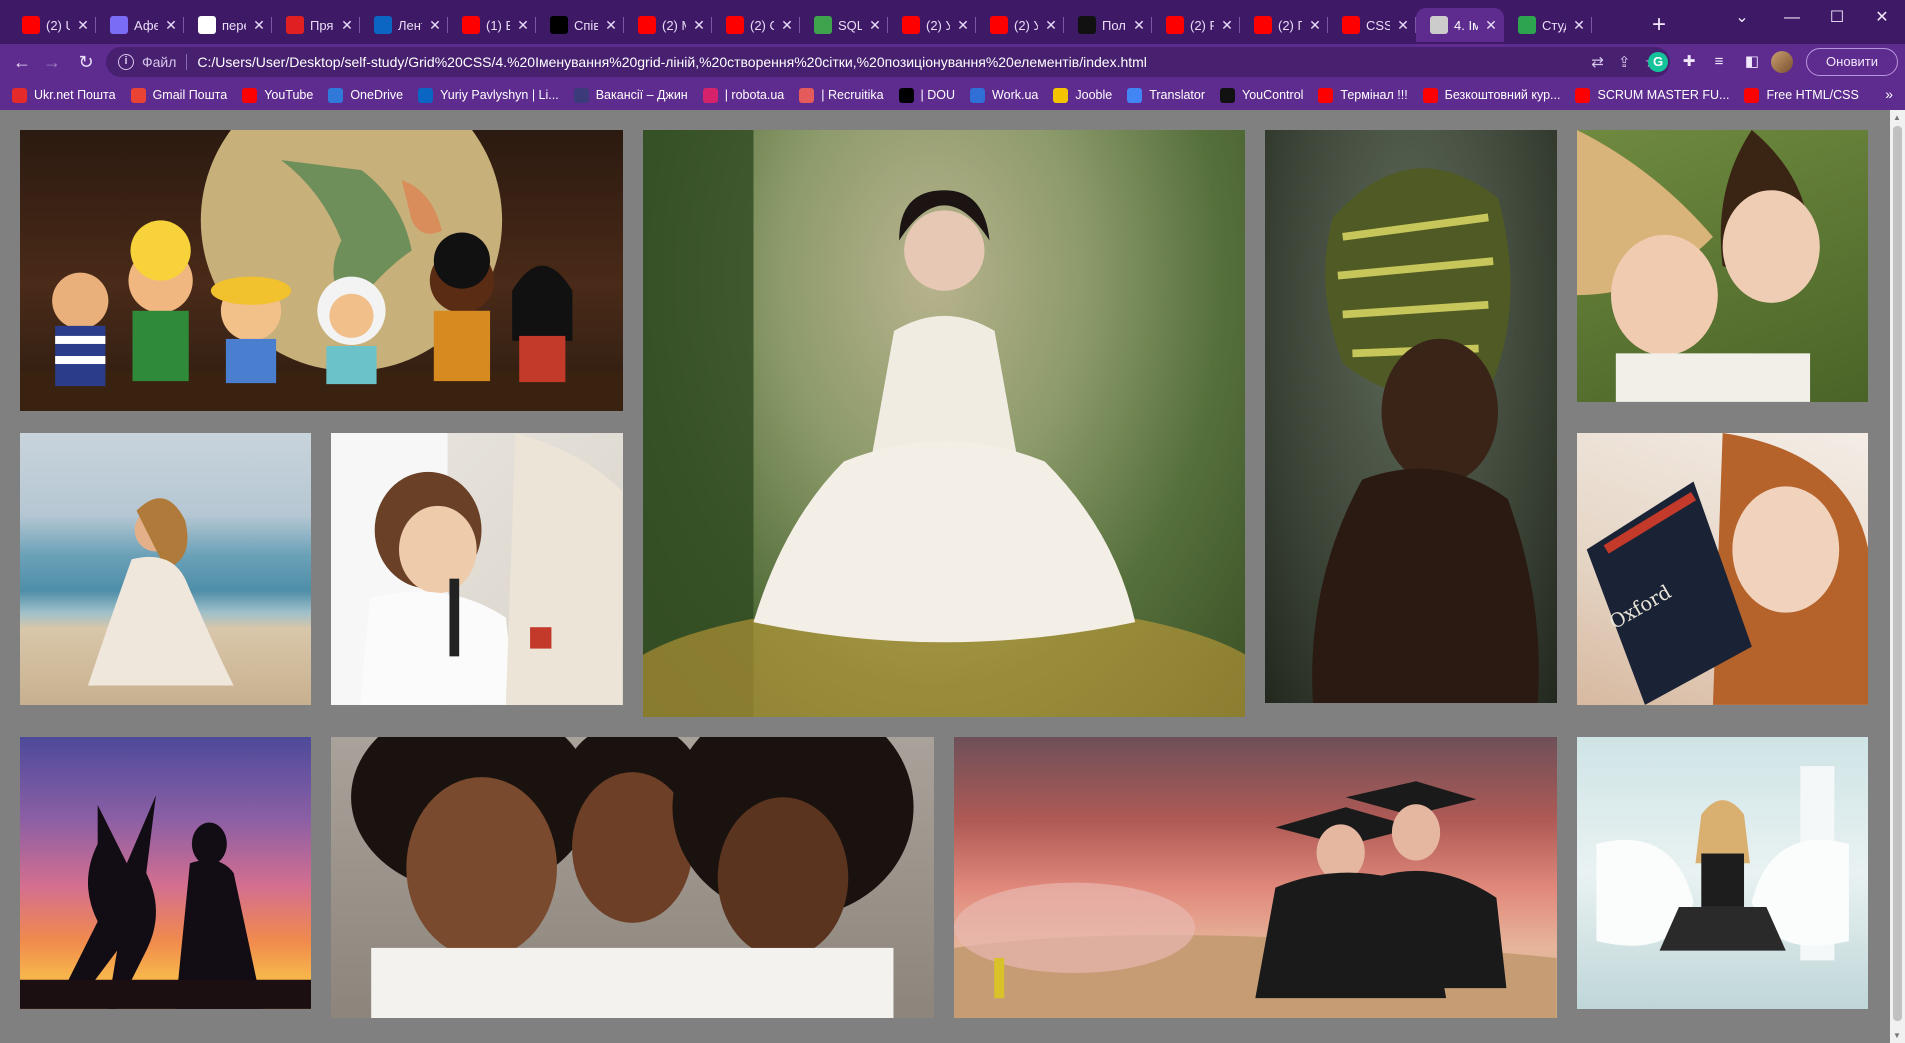 The width and height of the screenshot is (1905, 1043). I want to click on tab-5: Лент ✕, so click(404, 25).